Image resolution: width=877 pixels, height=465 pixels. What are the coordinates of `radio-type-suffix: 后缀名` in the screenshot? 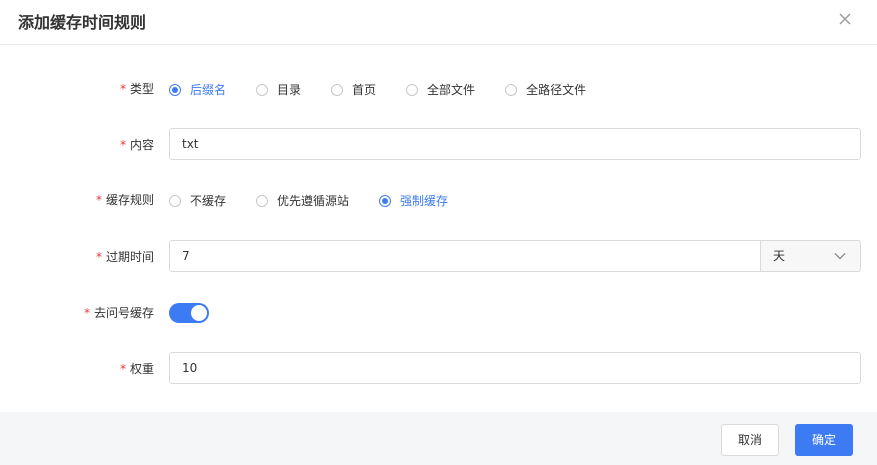 It's located at (197, 89).